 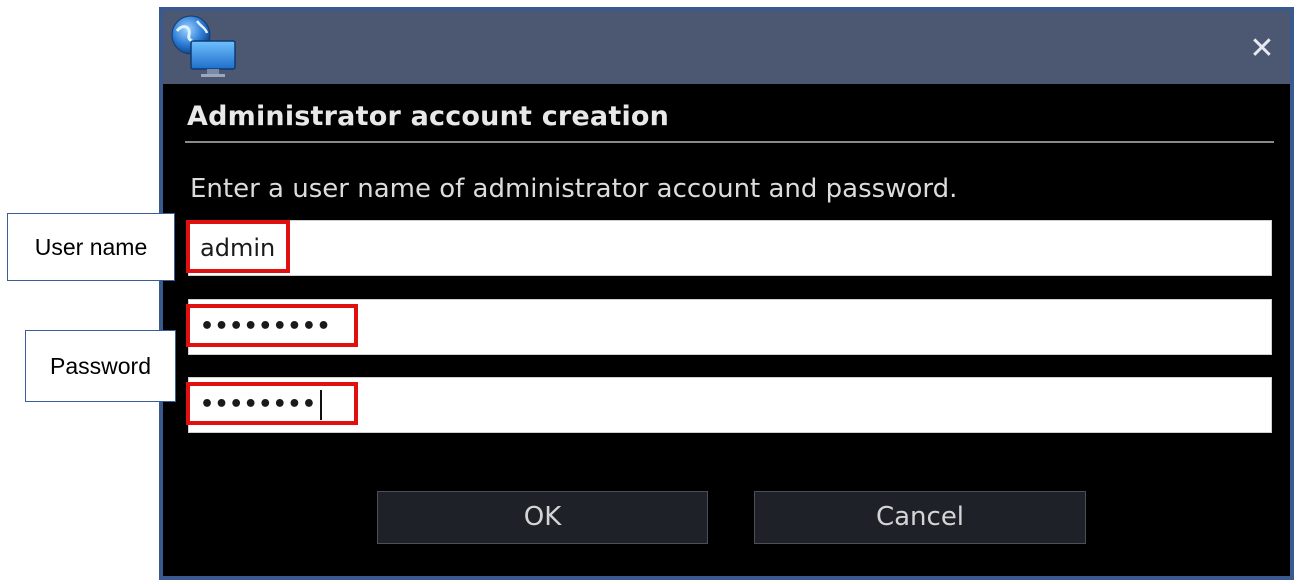 What do you see at coordinates (726, 47) in the screenshot?
I see `title-bar: ✕` at bounding box center [726, 47].